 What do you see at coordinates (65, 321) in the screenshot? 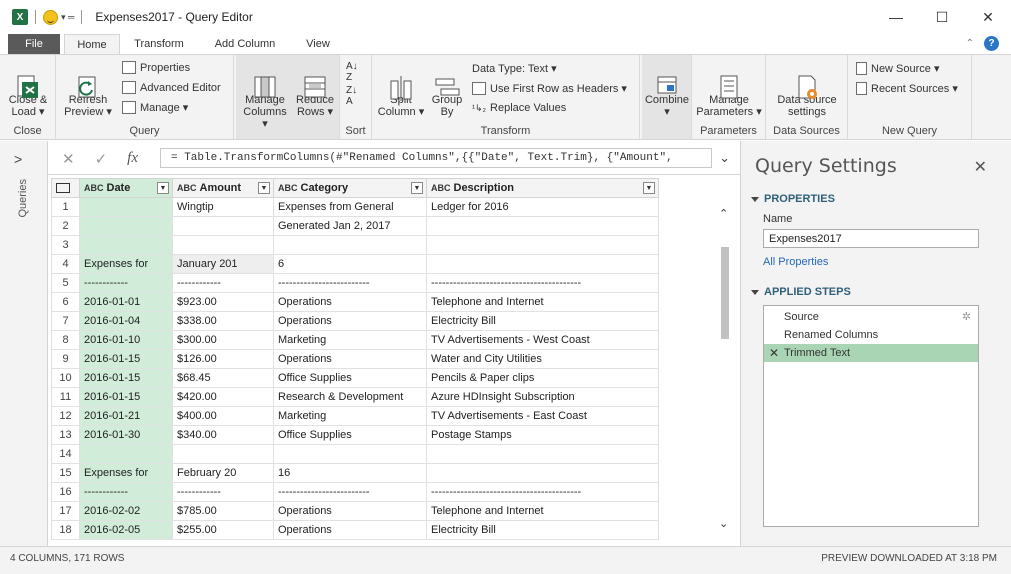
I see `row-number: 7` at bounding box center [65, 321].